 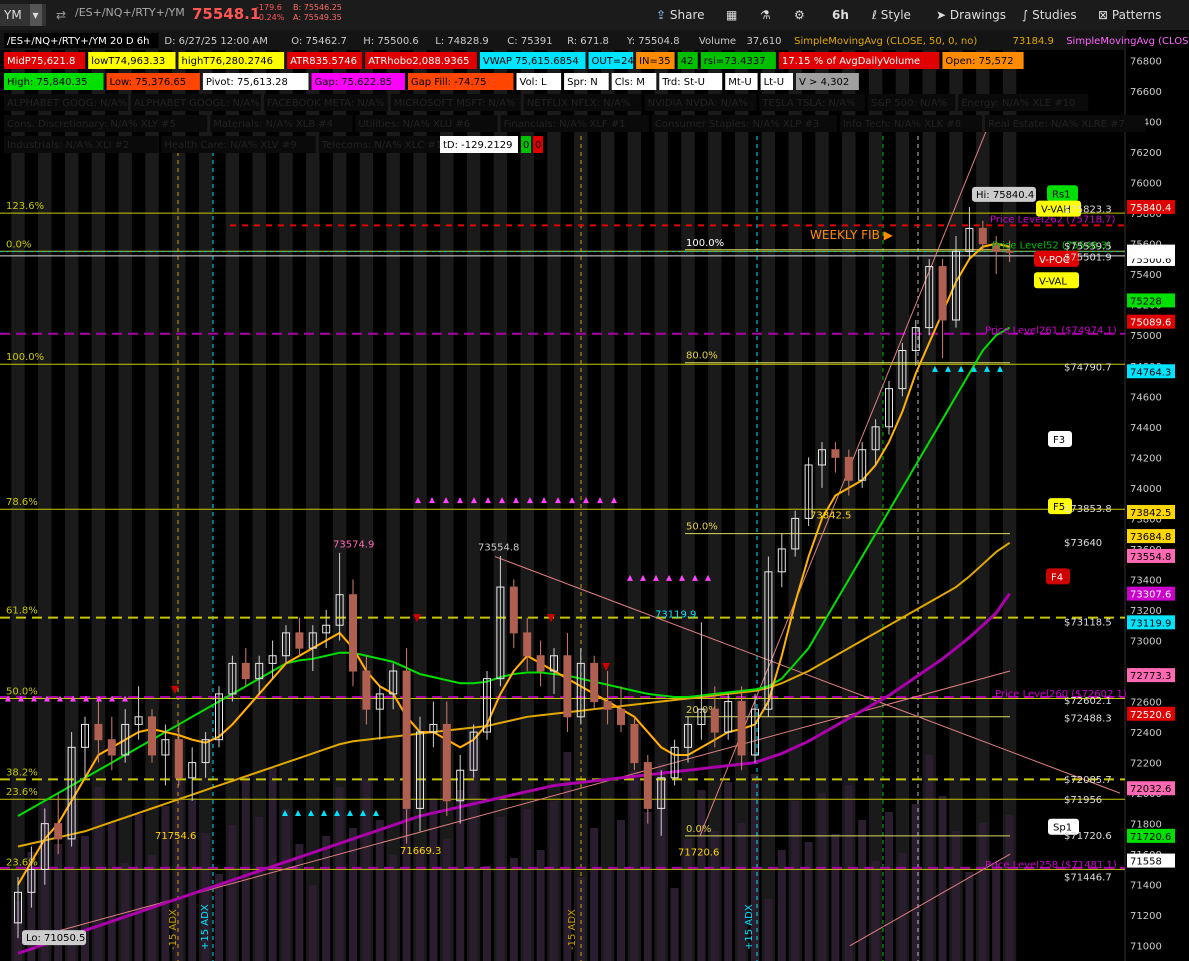 I want to click on fib-mid-label: 80.0%, so click(x=702, y=356).